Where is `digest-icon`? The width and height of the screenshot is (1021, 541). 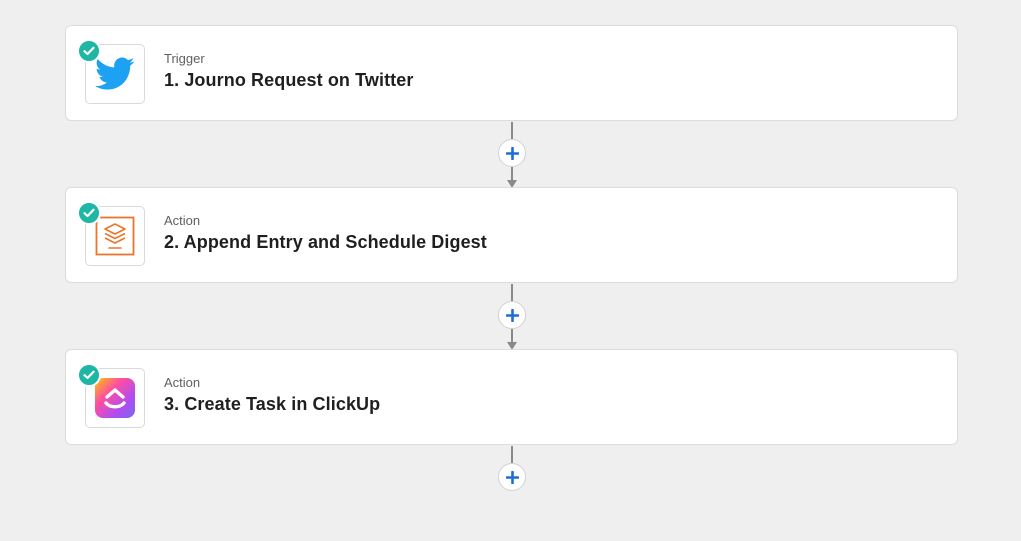 digest-icon is located at coordinates (115, 236).